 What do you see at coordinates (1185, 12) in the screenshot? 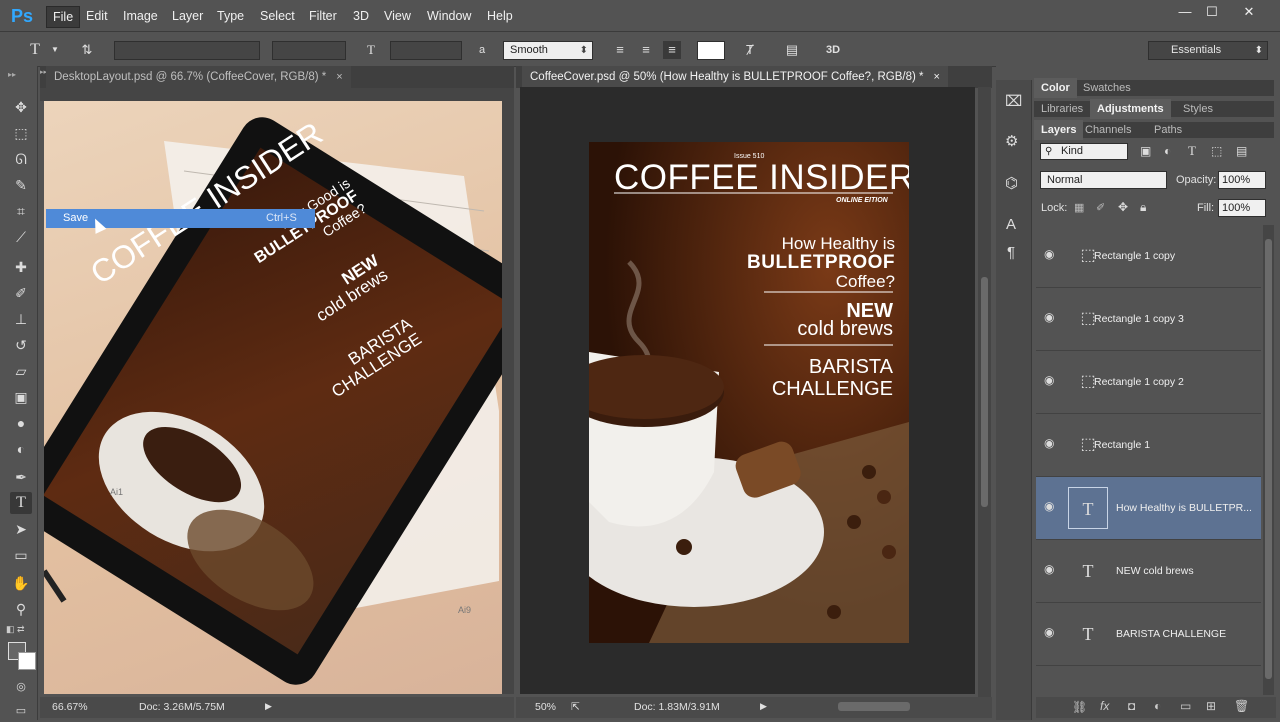
I see `minimize-button: —` at bounding box center [1185, 12].